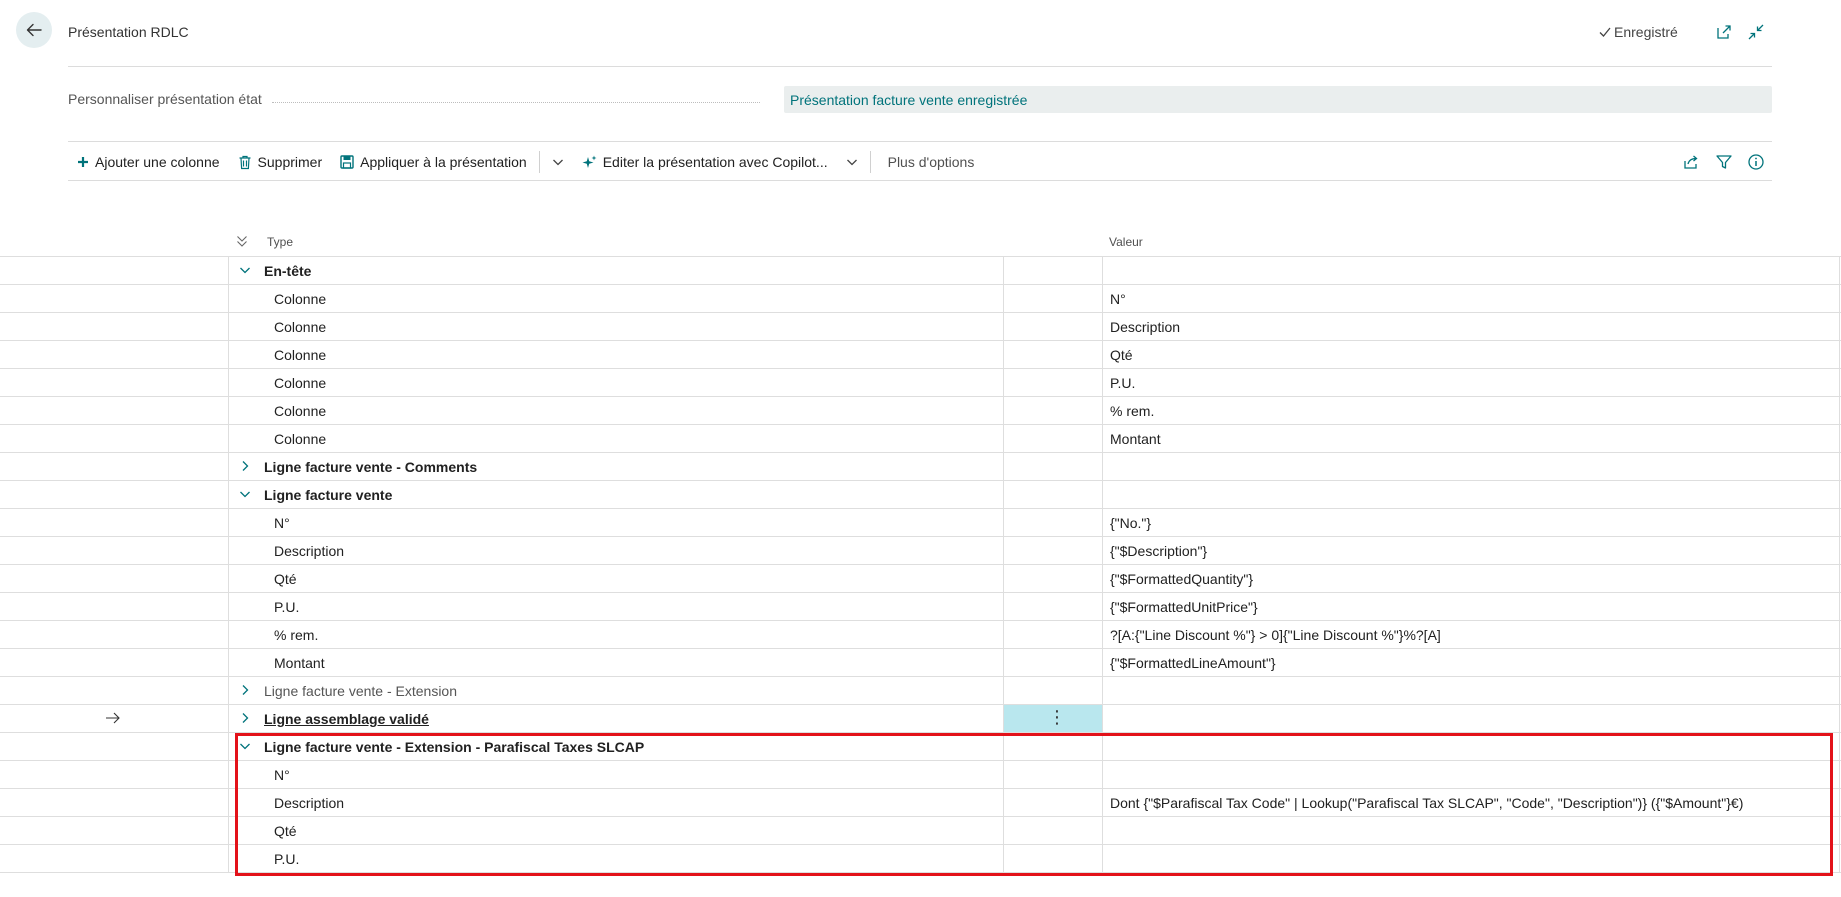  I want to click on table-row: Qté {"$FormattedQuantity"}, so click(920, 579).